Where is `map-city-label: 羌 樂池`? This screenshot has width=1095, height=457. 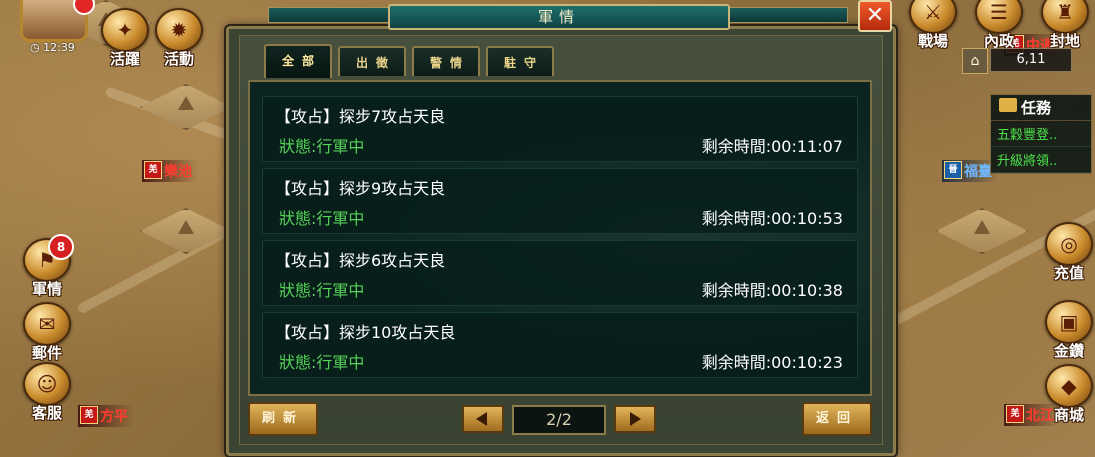
map-city-label: 羌 樂池 is located at coordinates (170, 171).